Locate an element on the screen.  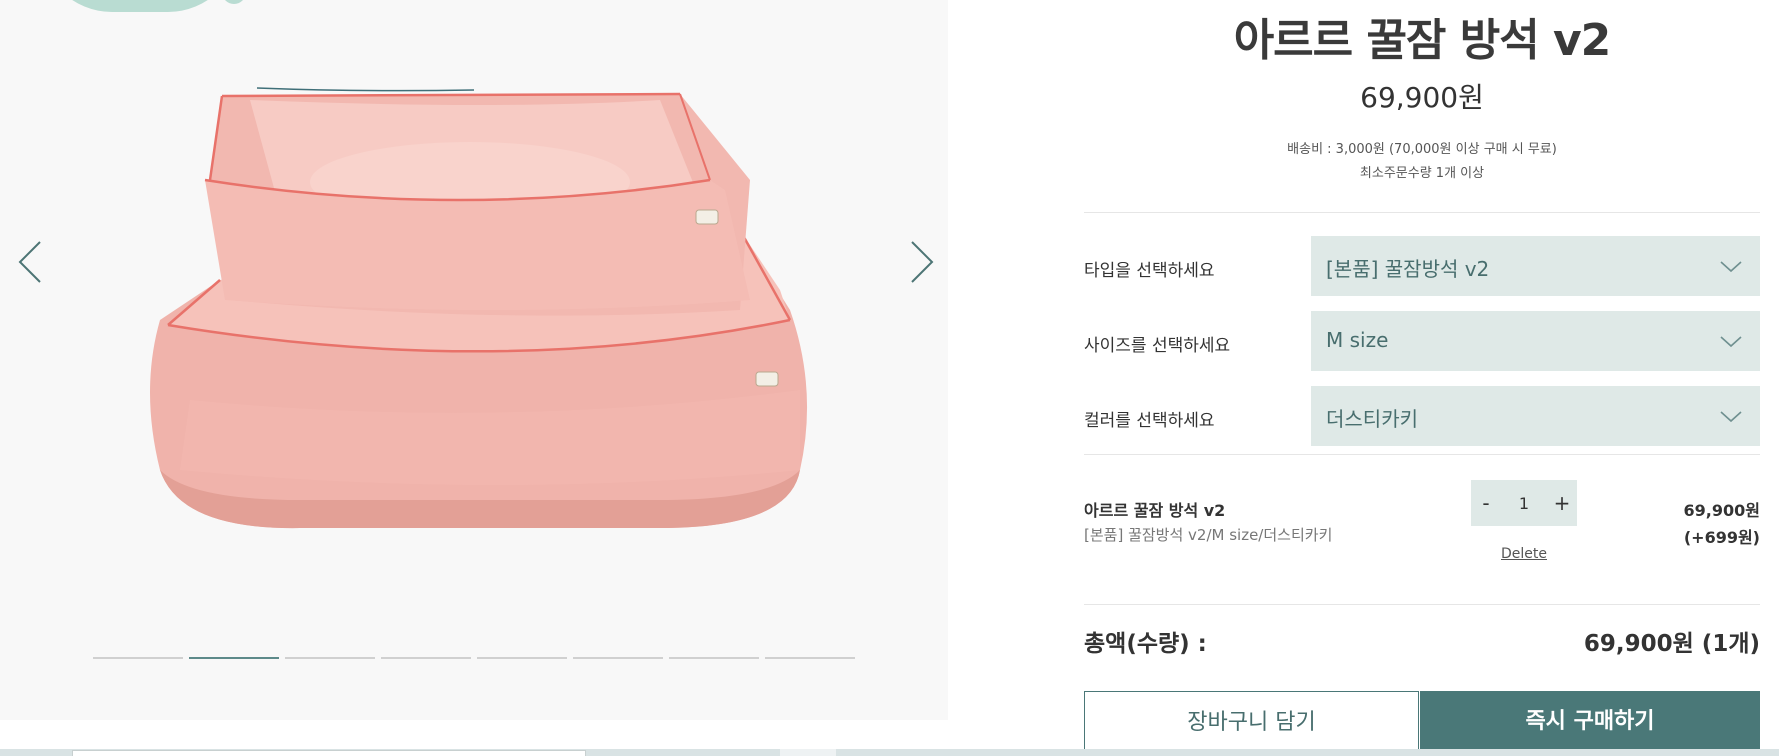
option-row-color: 컬러를 선택하세요 더스티카키 is located at coordinates (1422, 416).